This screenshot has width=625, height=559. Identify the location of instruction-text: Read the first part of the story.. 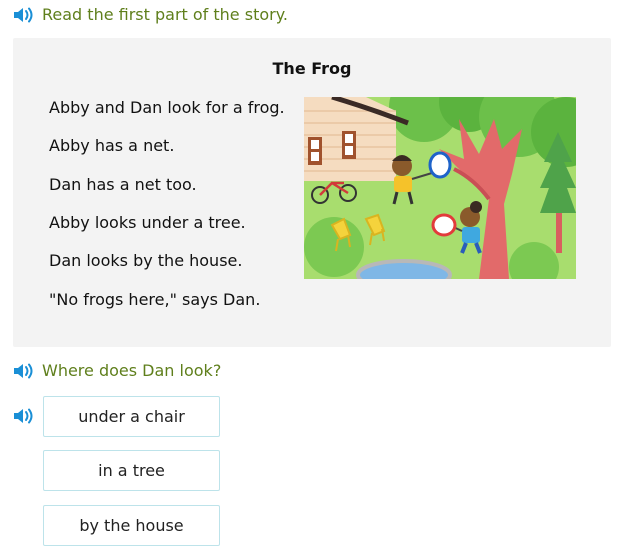
(165, 14).